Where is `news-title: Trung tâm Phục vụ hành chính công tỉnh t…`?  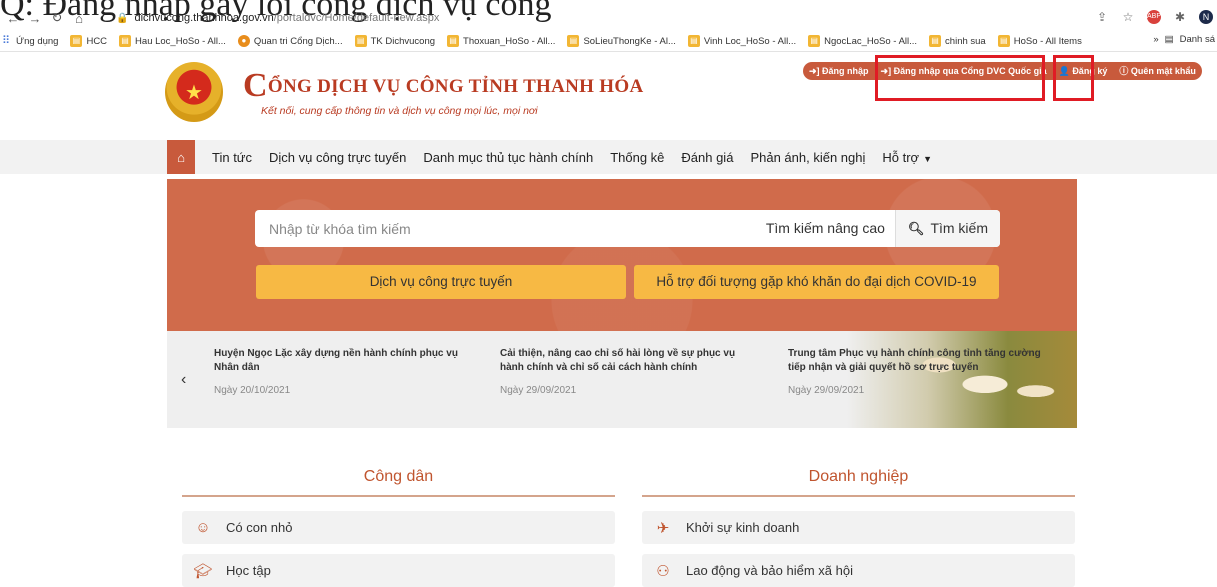 news-title: Trung tâm Phục vụ hành chính công tỉnh t… is located at coordinates (914, 360).